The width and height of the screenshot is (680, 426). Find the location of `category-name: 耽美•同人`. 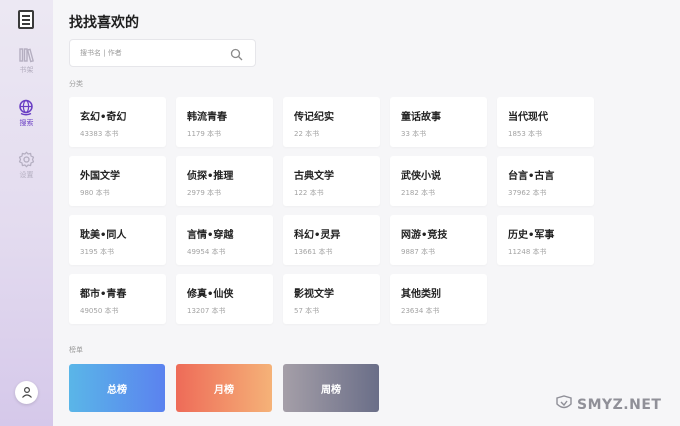

category-name: 耽美•同人 is located at coordinates (103, 235).